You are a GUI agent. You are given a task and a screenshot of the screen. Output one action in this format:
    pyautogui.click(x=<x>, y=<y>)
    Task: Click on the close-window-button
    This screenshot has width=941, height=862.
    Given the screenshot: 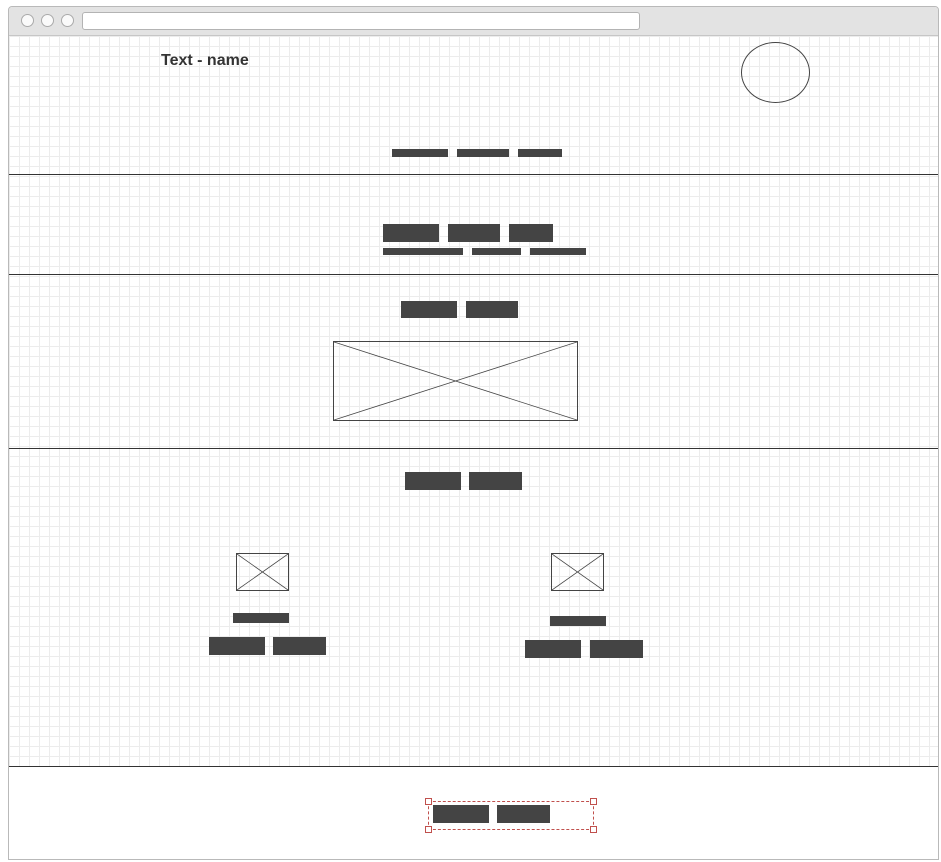 What is the action you would take?
    pyautogui.click(x=27, y=20)
    